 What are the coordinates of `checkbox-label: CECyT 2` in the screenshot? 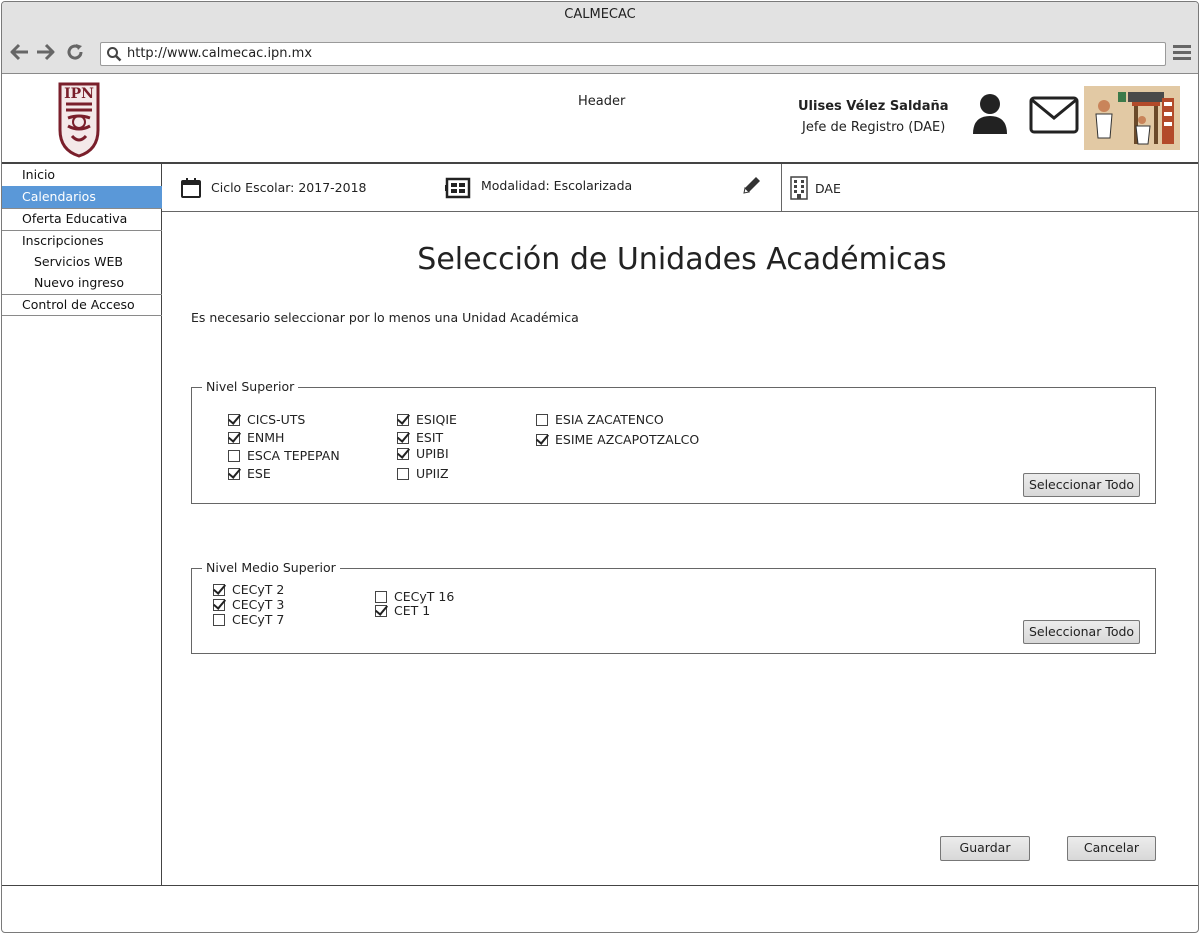 It's located at (258, 589).